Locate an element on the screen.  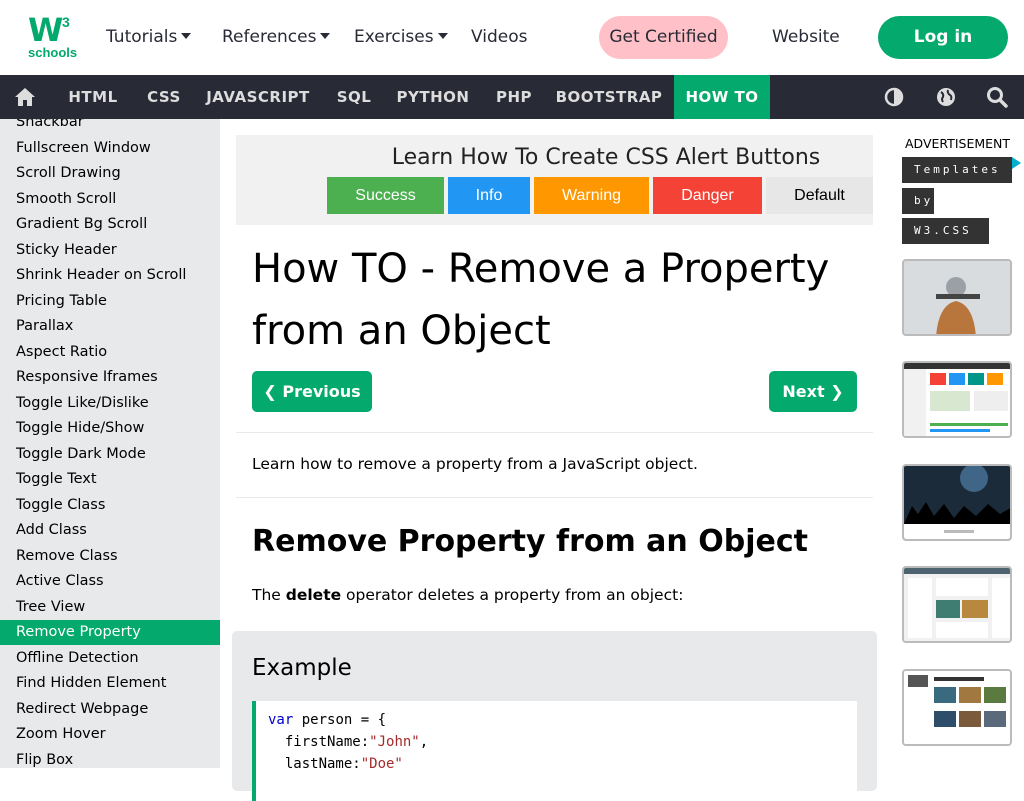
ad-tag-w3css: W3.CSS is located at coordinates (945, 231).